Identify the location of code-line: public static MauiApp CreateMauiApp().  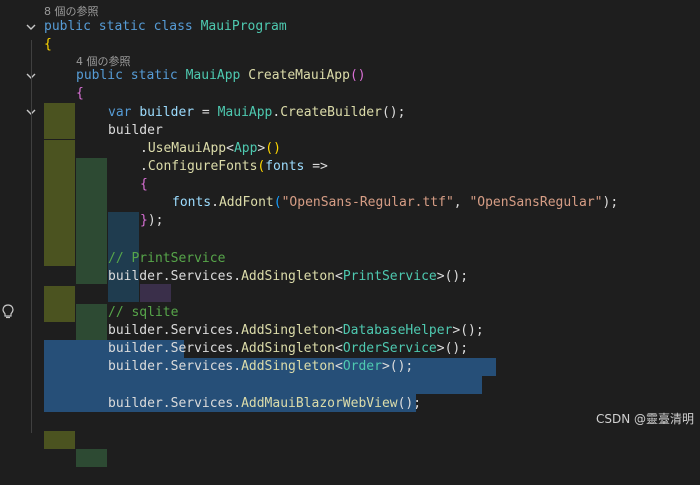
(183, 94).